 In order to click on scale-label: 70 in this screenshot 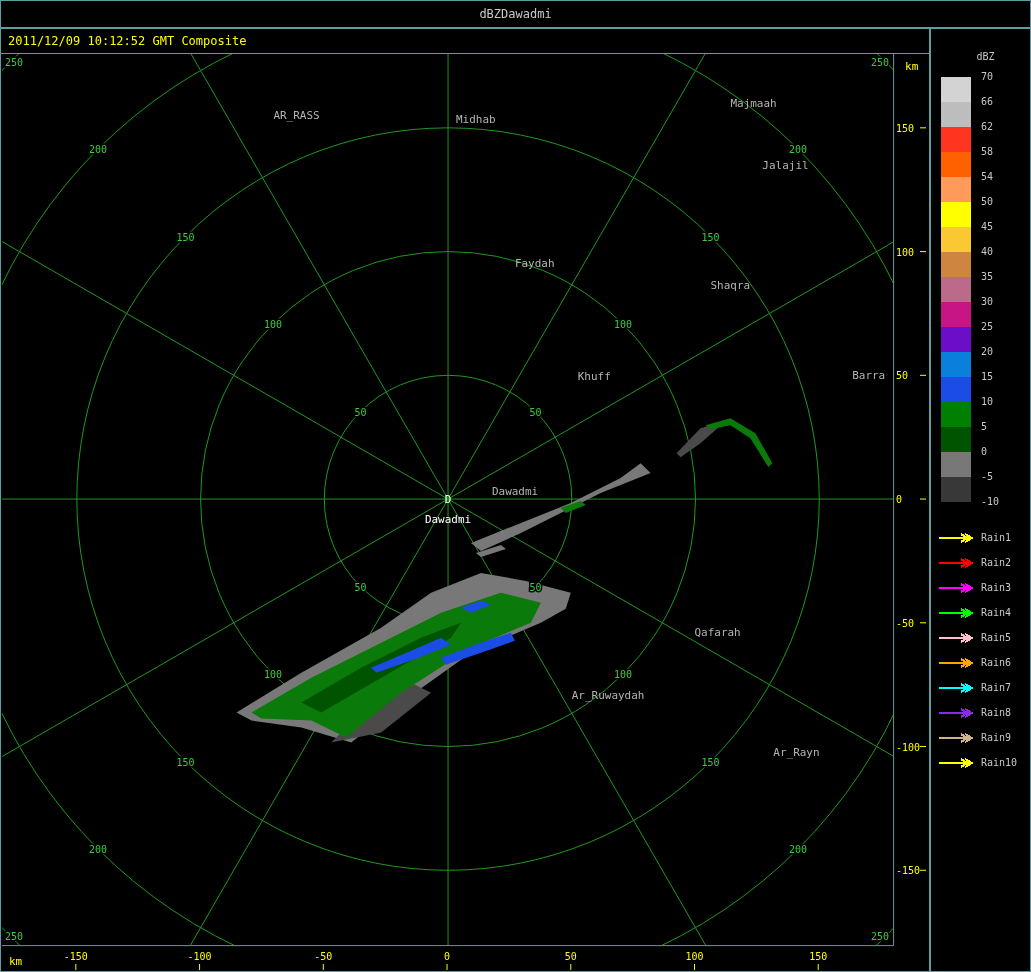, I will do `click(988, 77)`.